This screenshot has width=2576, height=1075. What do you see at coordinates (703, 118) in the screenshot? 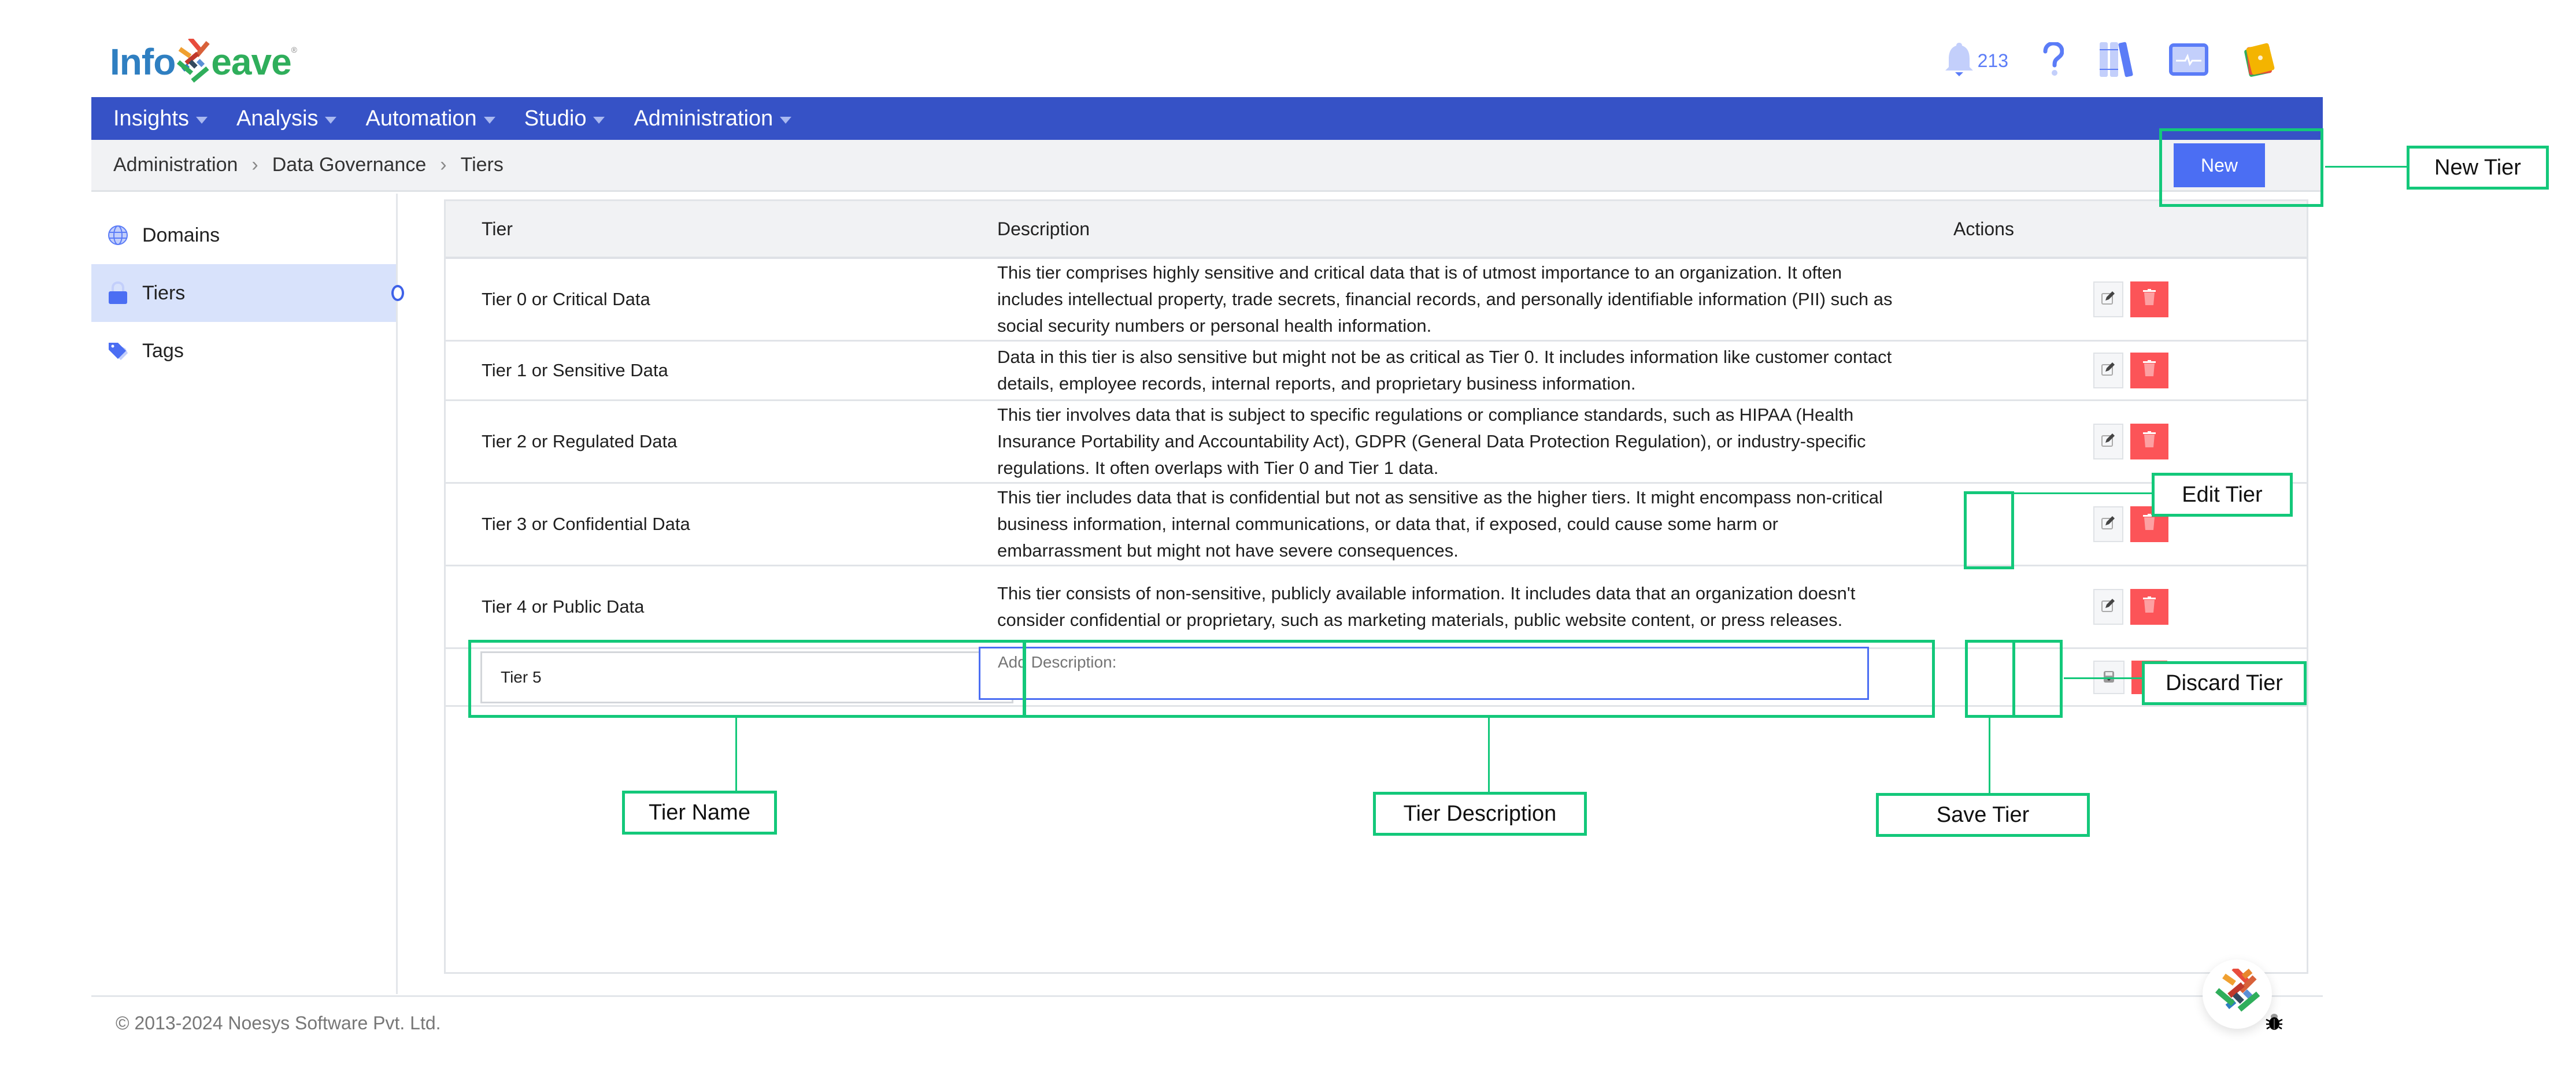
I see `nav-label: Administration` at bounding box center [703, 118].